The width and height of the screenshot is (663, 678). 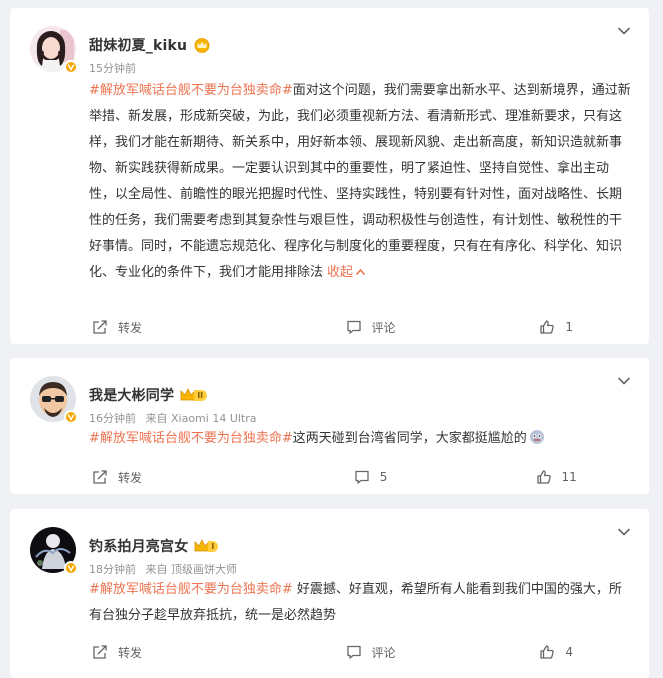 I want to click on post-meta: 16分钟前 来自 Xiaomi 14 Ultra, so click(x=176, y=418).